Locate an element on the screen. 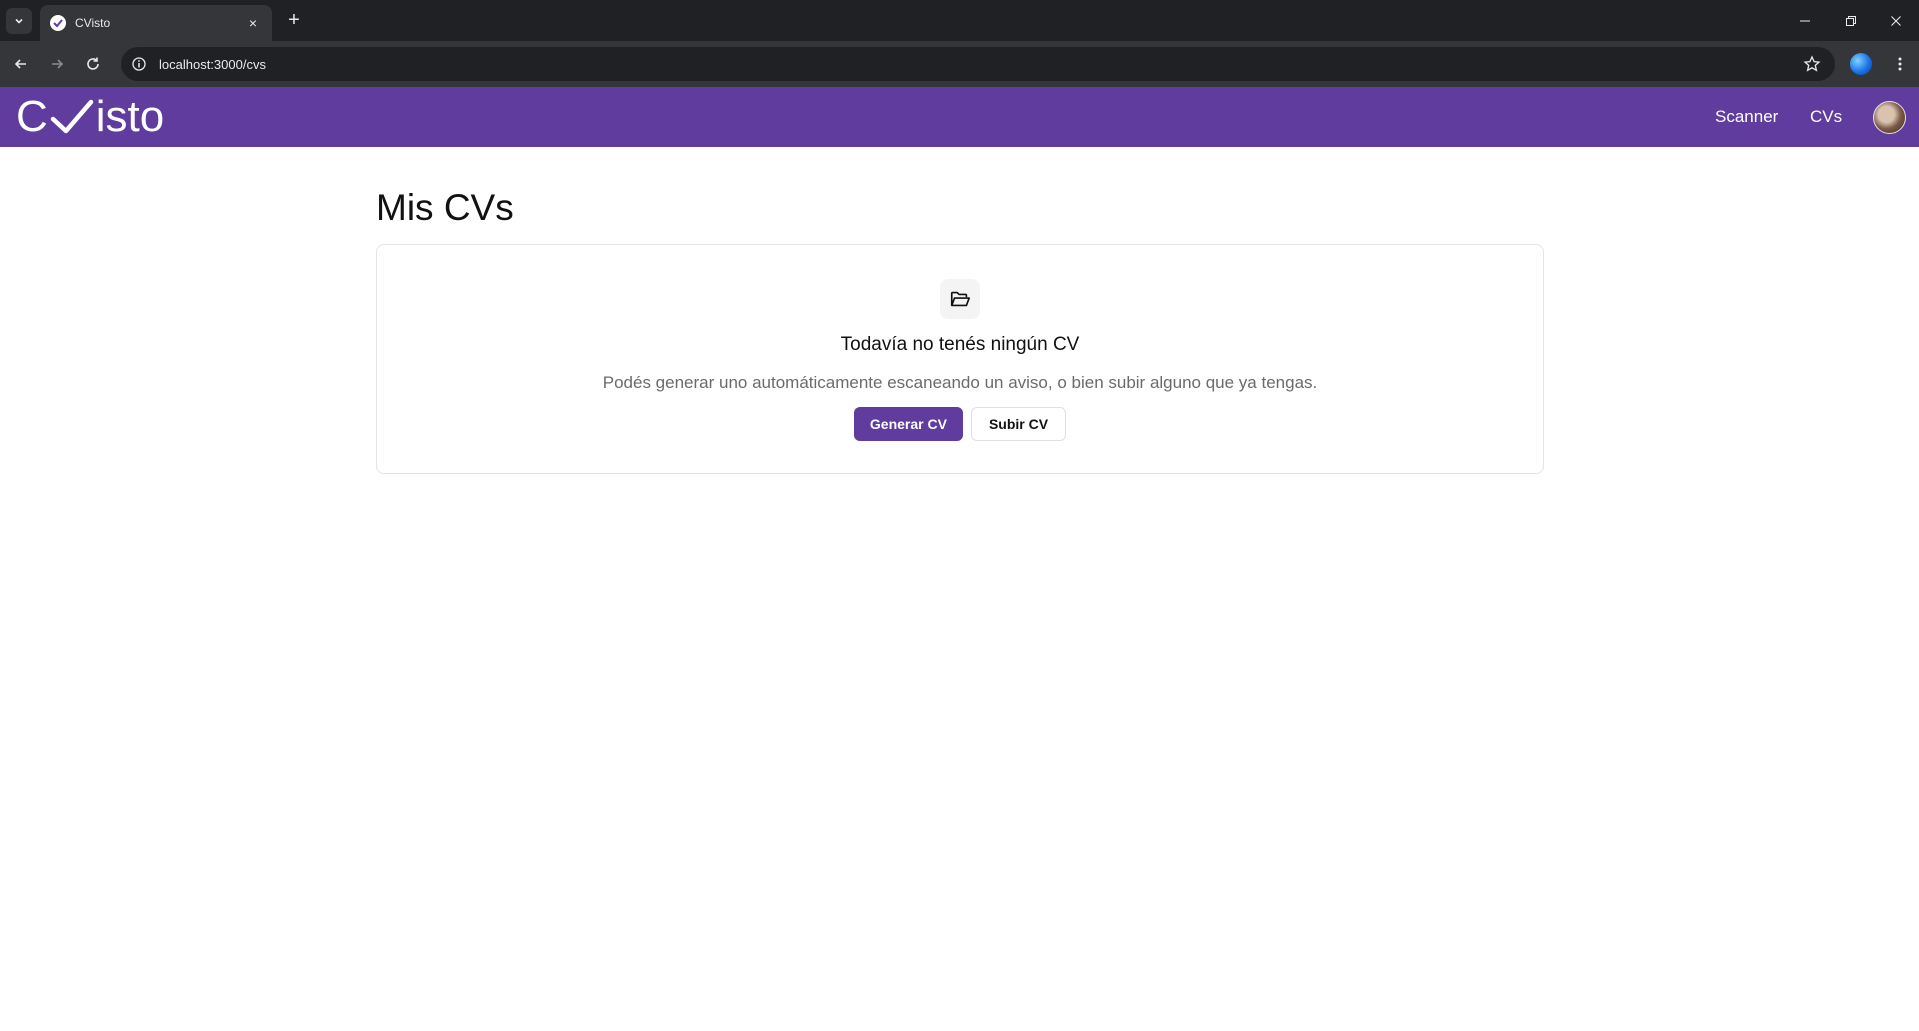 This screenshot has height=1031, width=1919. empty-state-actions: Generar CV Subir CV is located at coordinates (960, 424).